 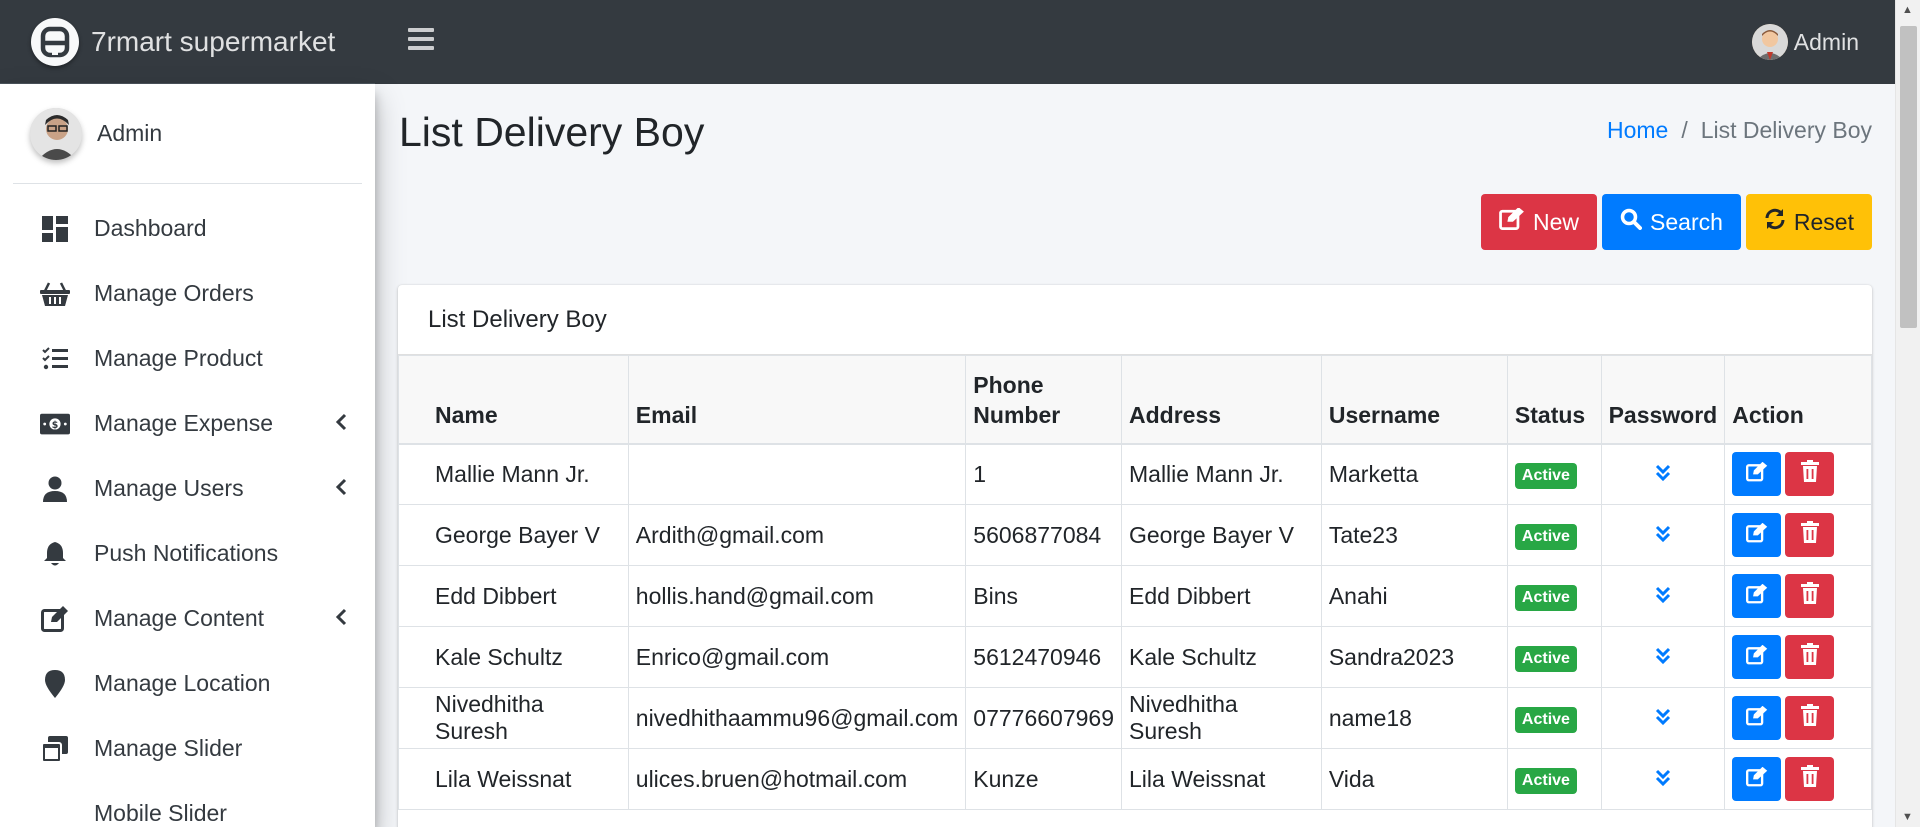 I want to click on sidebar-item-label: Manage Product, so click(x=178, y=358).